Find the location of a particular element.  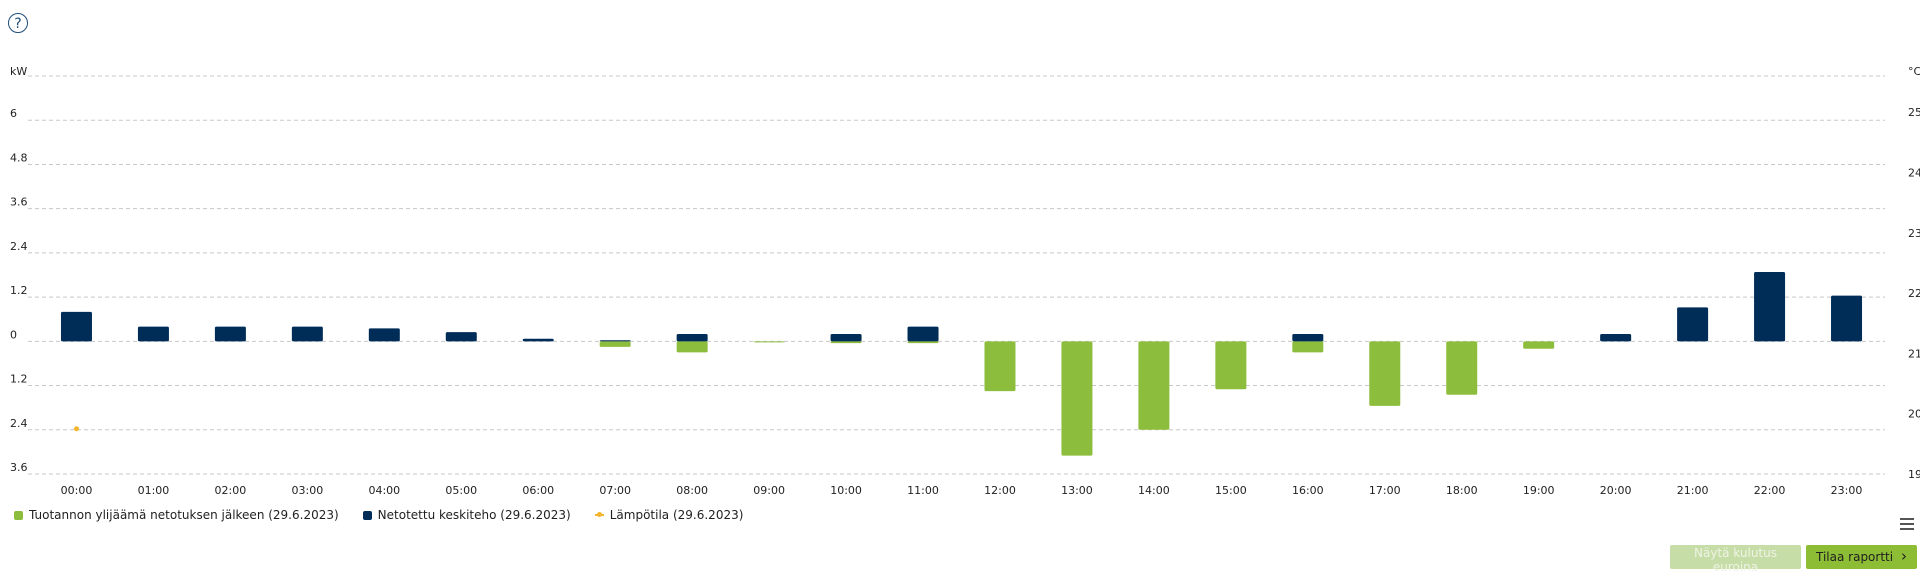

x-axis-tick: 00:00 is located at coordinates (77, 490).